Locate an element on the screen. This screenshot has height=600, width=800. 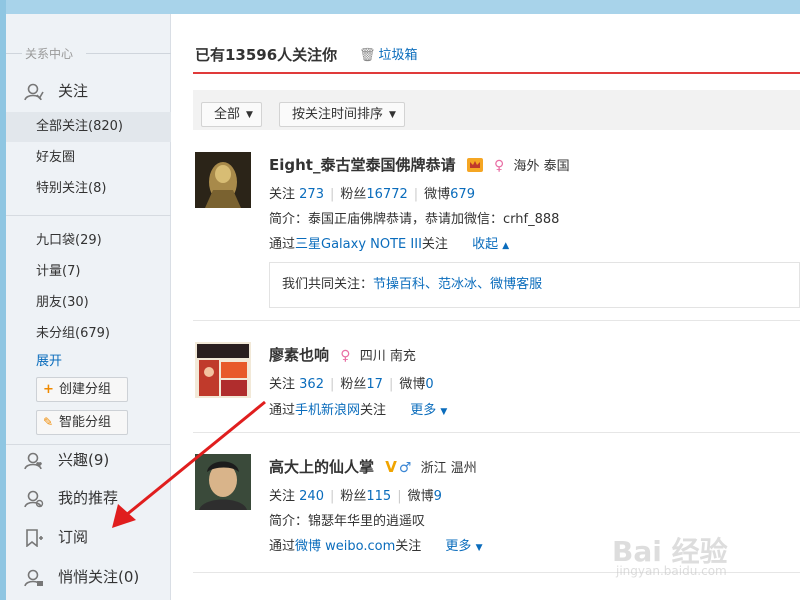
sidebar-section-header: 关系中心 is located at coordinates (88, 53).